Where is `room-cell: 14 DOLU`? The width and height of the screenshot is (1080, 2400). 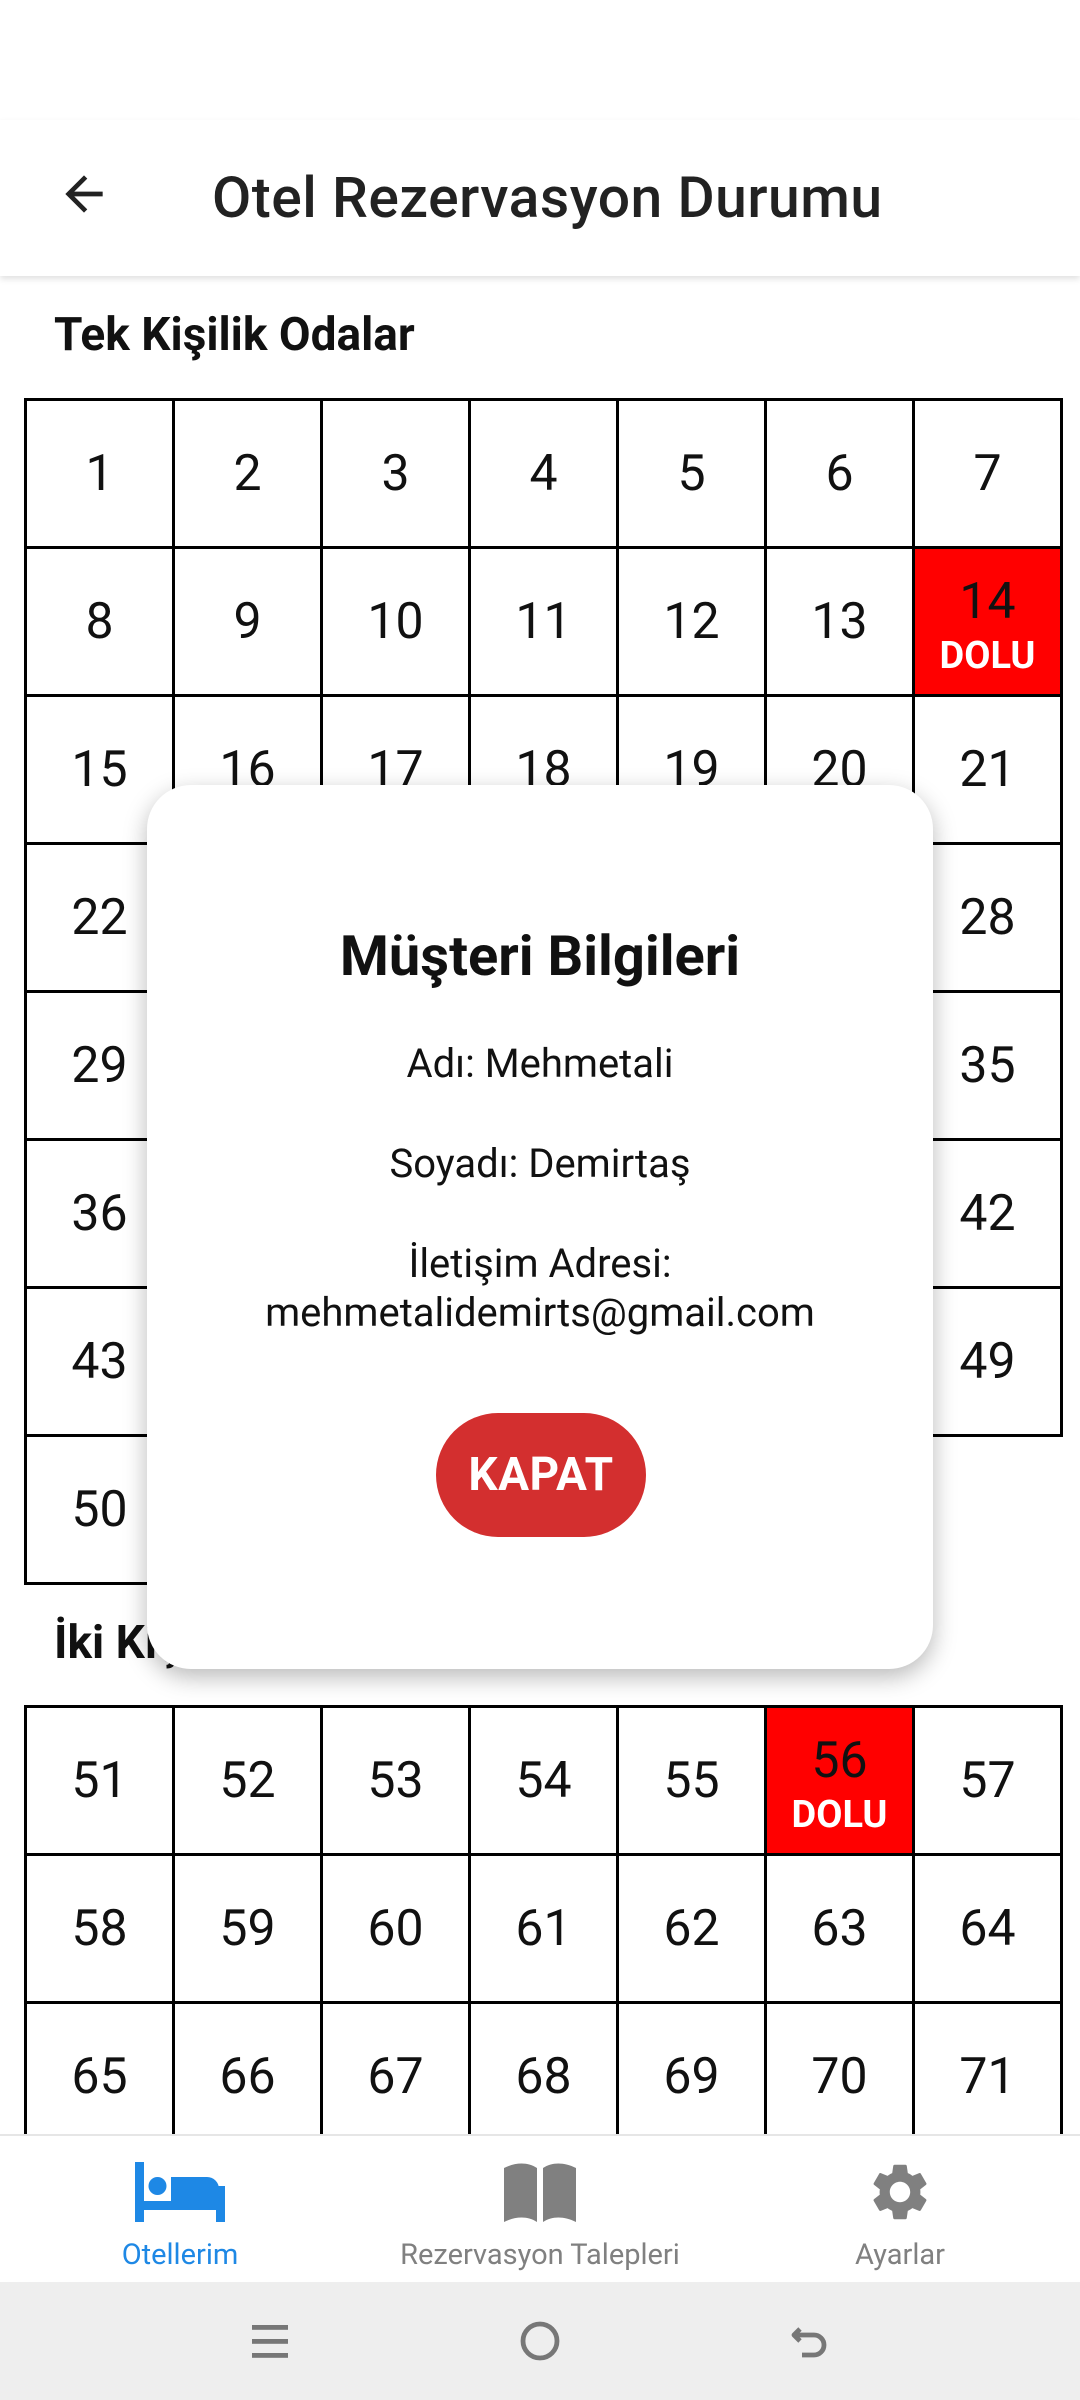 room-cell: 14 DOLU is located at coordinates (989, 623).